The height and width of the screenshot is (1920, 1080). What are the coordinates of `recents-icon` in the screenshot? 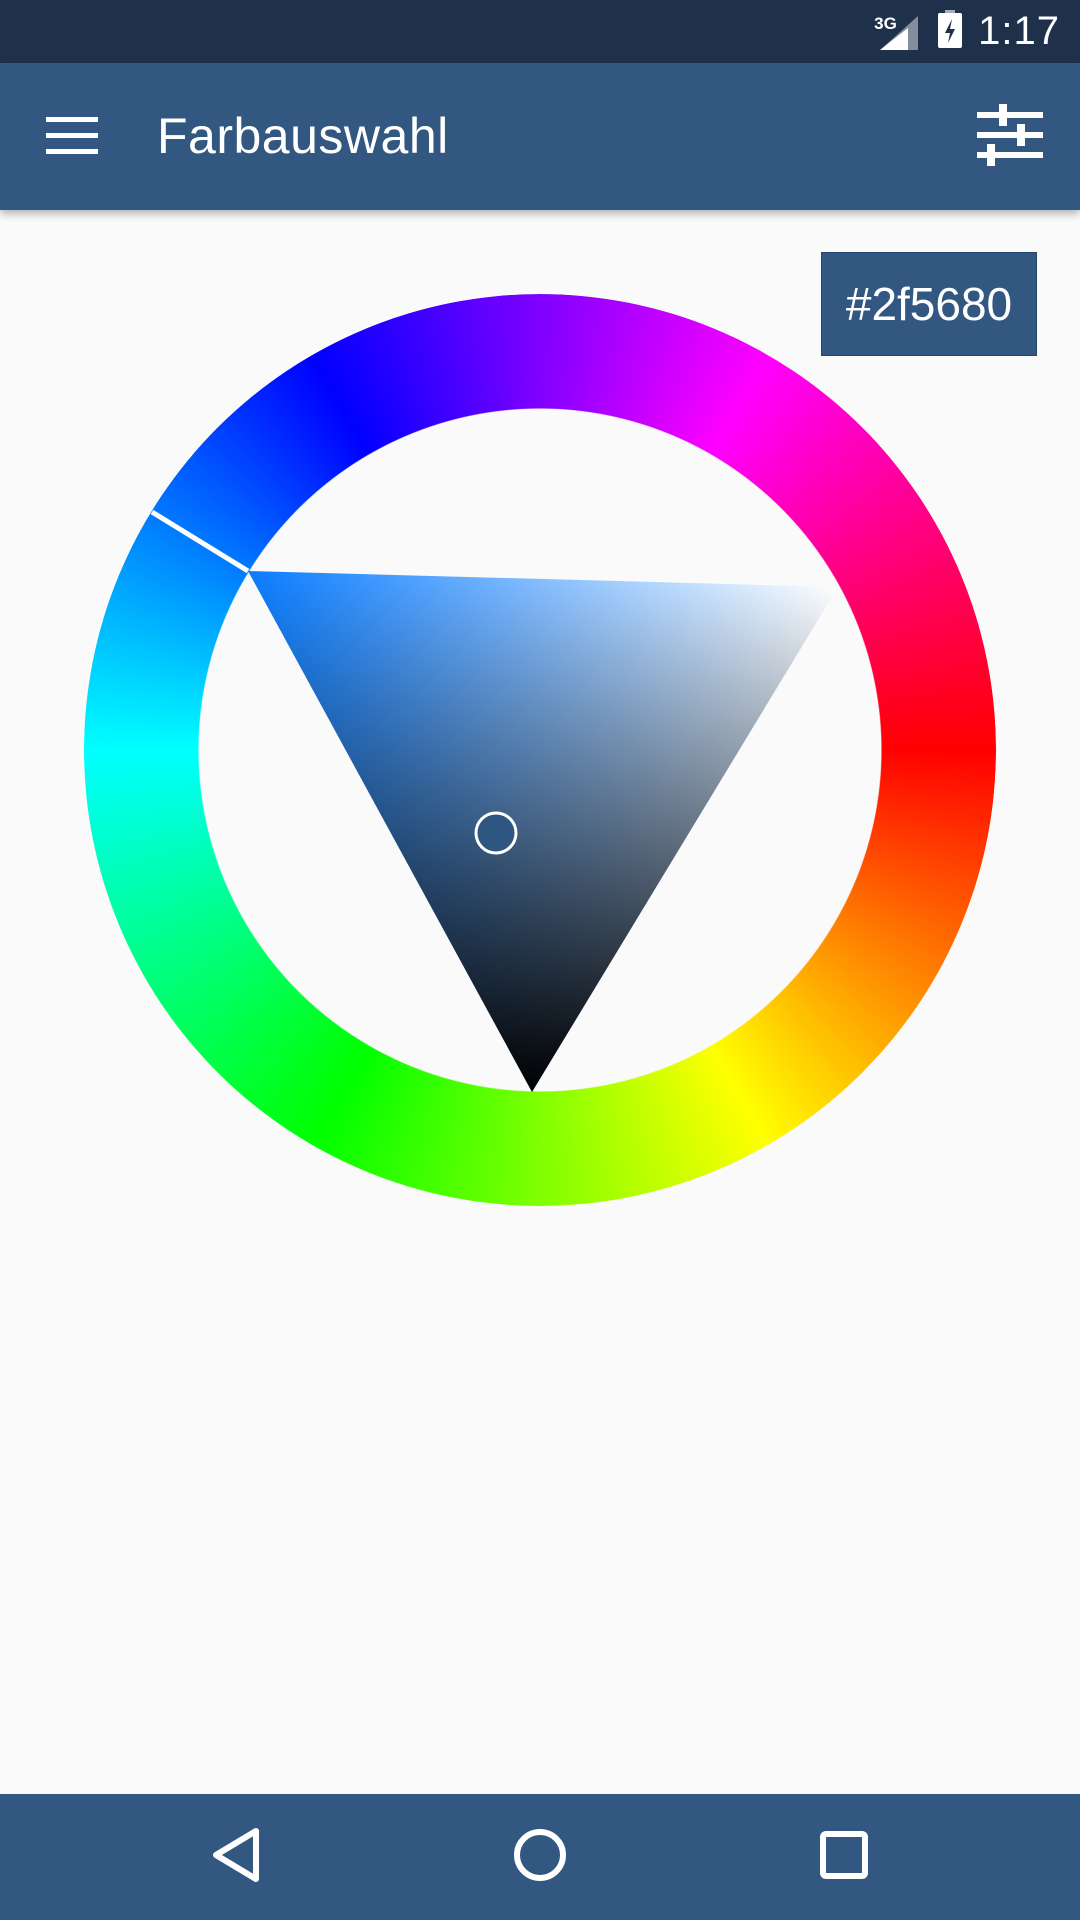 It's located at (844, 1857).